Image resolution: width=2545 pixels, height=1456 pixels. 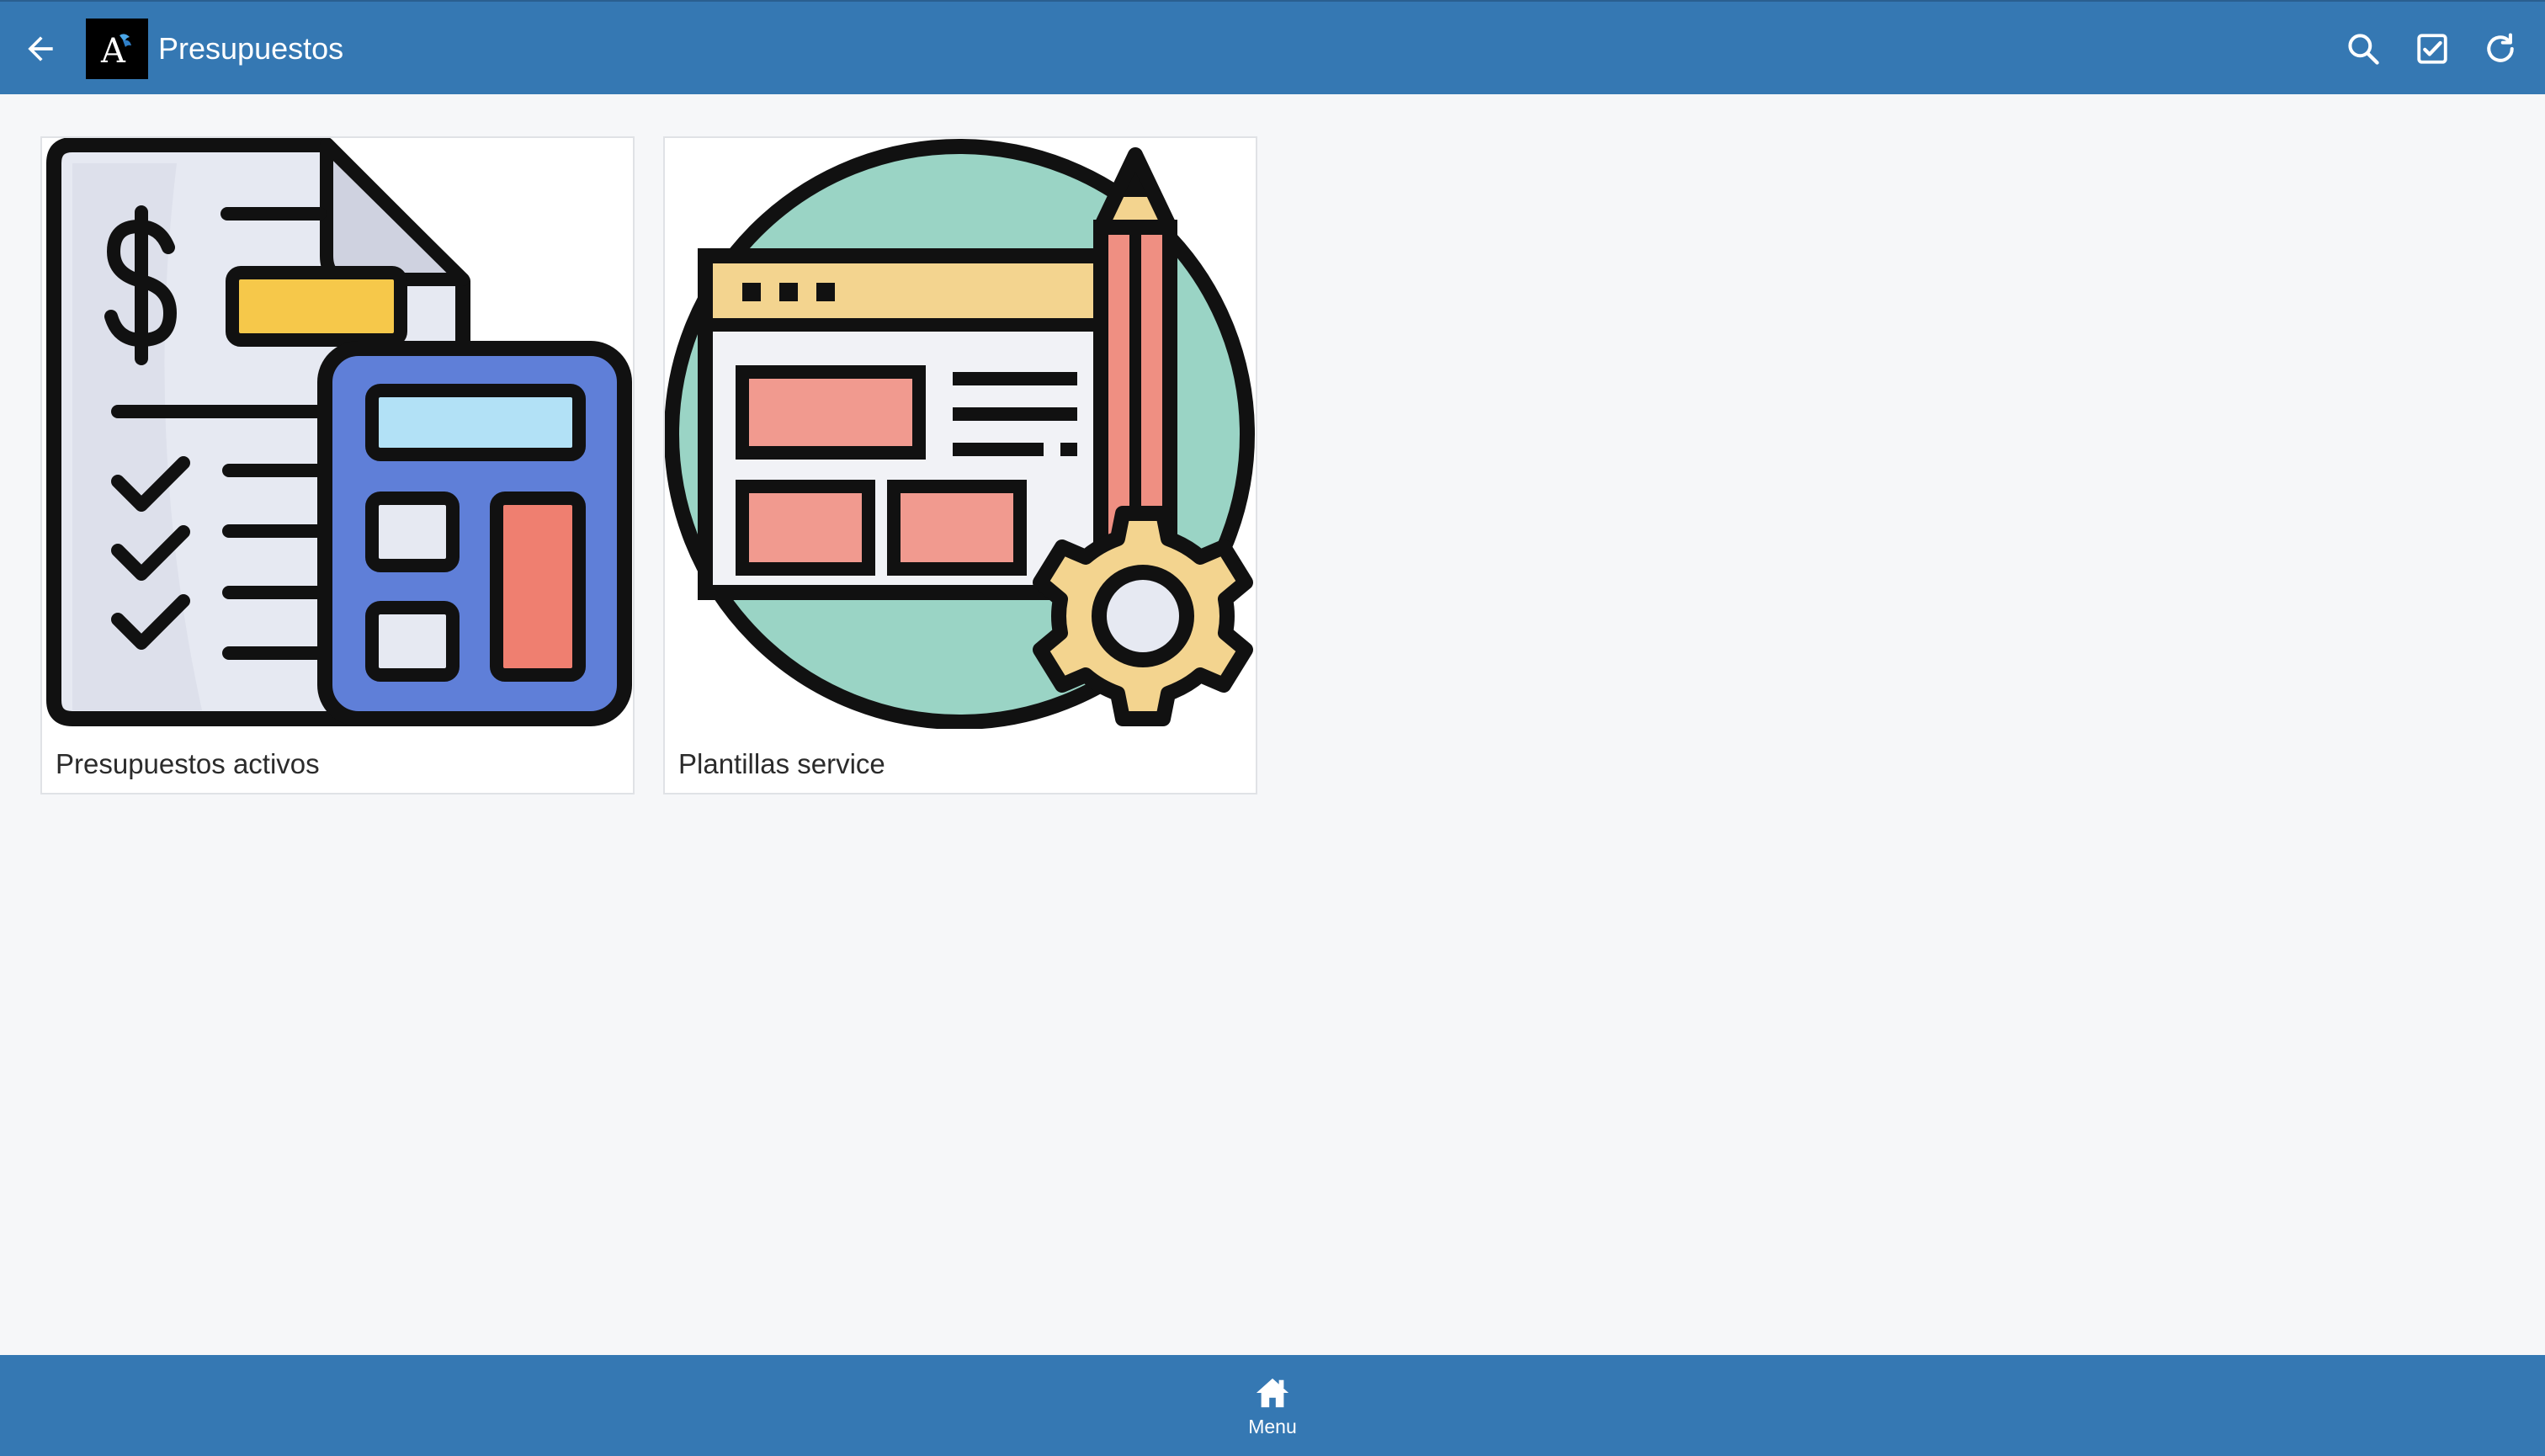 What do you see at coordinates (960, 434) in the screenshot?
I see `template-design-icon` at bounding box center [960, 434].